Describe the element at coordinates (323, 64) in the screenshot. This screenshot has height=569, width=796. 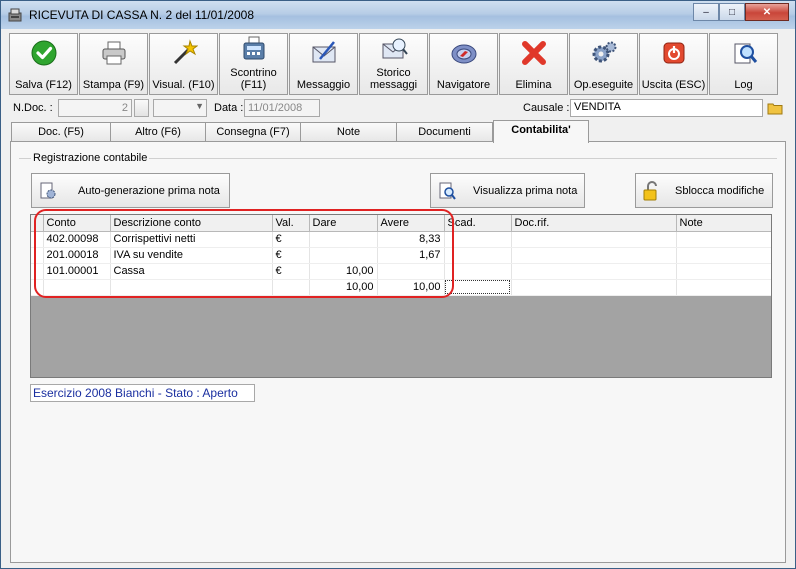
I see `message-button: Messaggio` at that location.